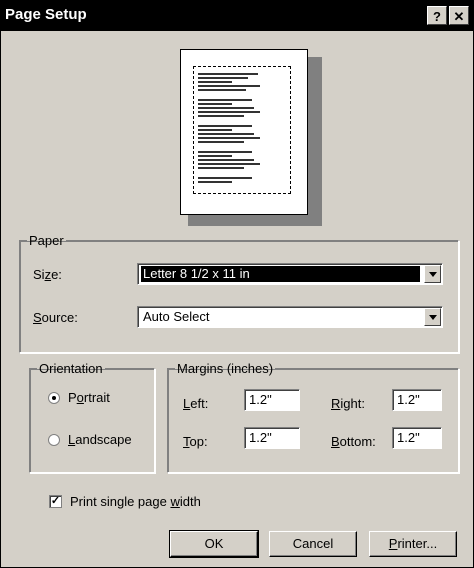 The height and width of the screenshot is (568, 474). Describe the element at coordinates (55, 317) in the screenshot. I see `source-label: Source:` at that location.